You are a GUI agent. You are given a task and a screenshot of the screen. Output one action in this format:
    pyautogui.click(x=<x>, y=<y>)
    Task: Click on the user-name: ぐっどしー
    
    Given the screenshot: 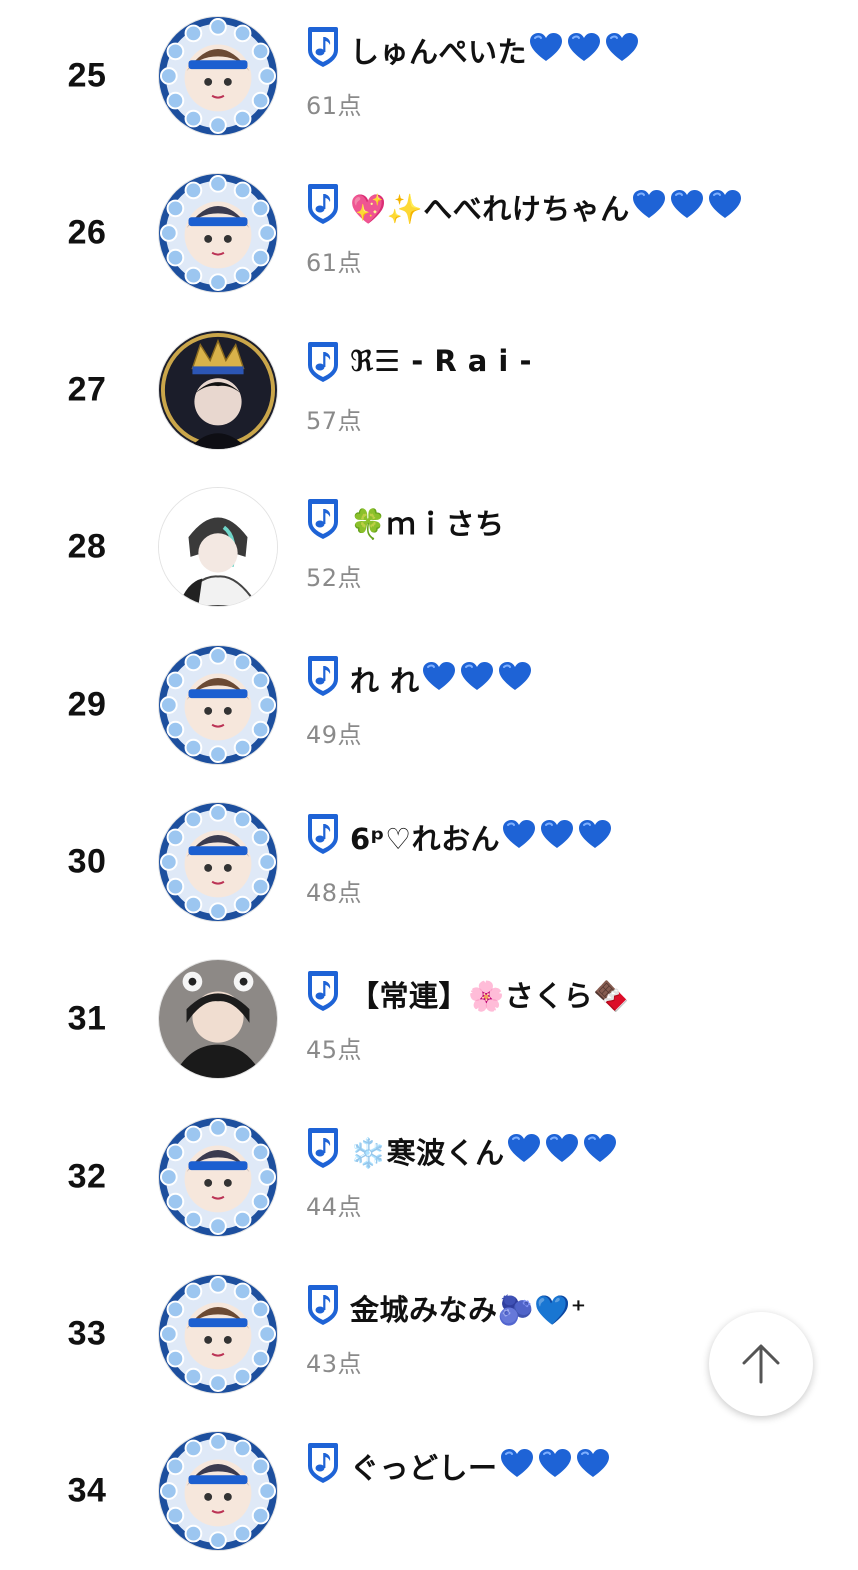 What is the action you would take?
    pyautogui.click(x=424, y=1466)
    